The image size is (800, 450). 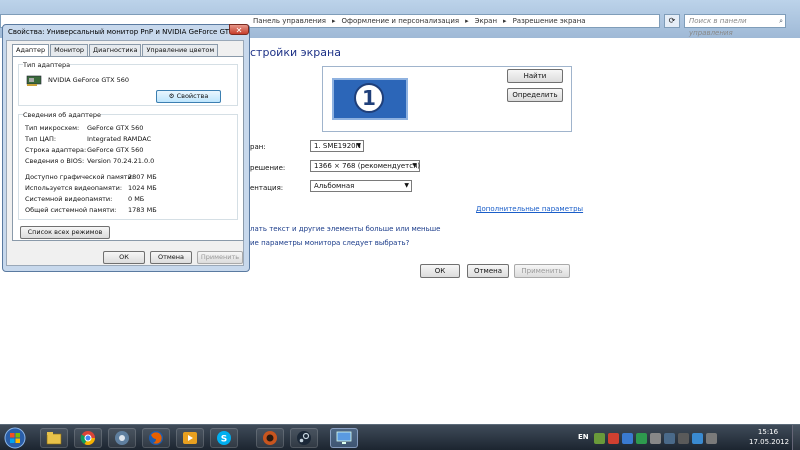 I want to click on search-icon: ⌕, so click(x=781, y=21).